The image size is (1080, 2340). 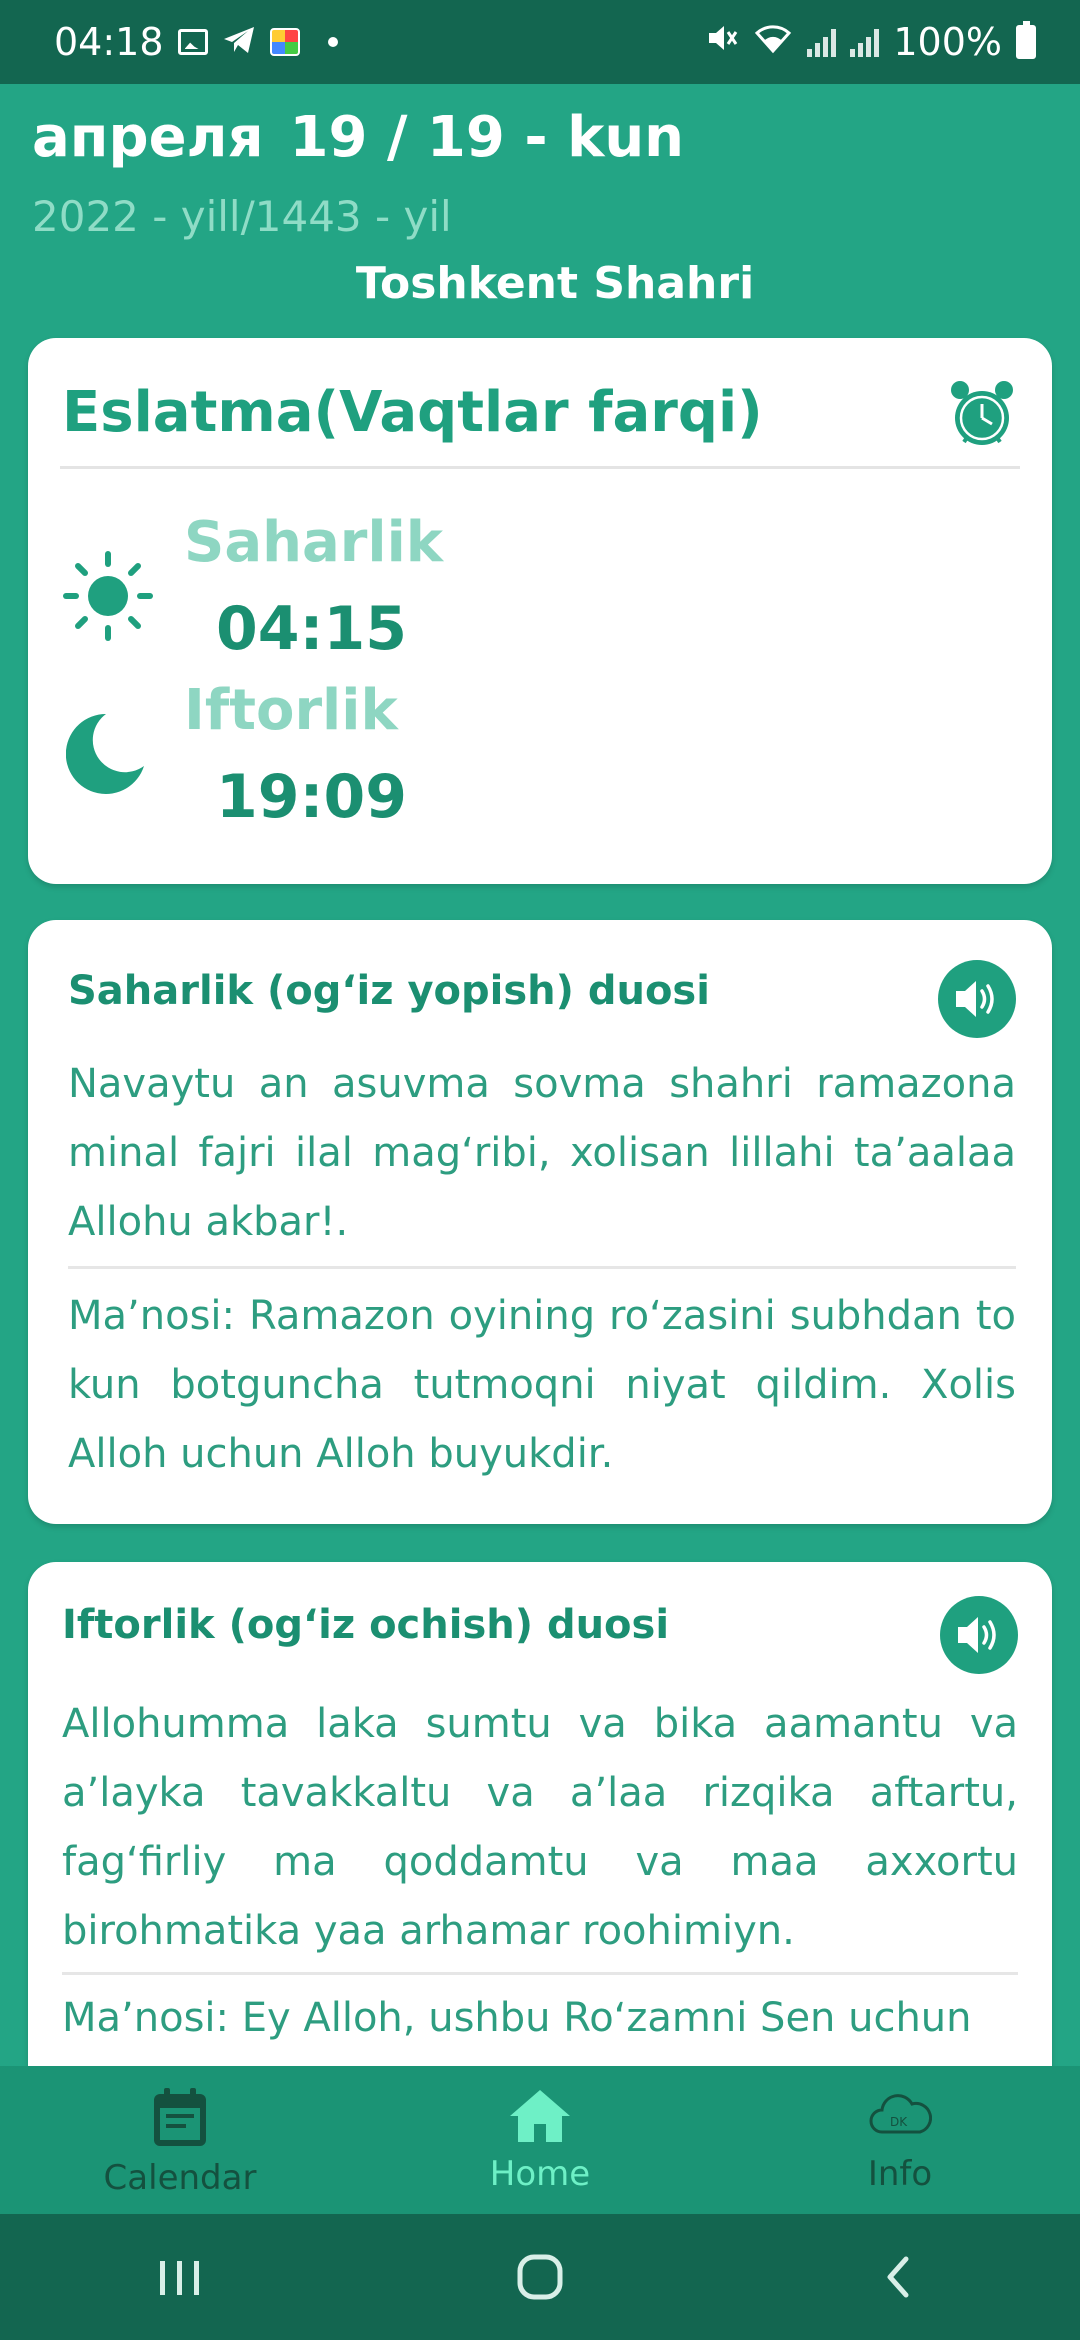 What do you see at coordinates (314, 542) in the screenshot?
I see `saharlik-label: Saharlik` at bounding box center [314, 542].